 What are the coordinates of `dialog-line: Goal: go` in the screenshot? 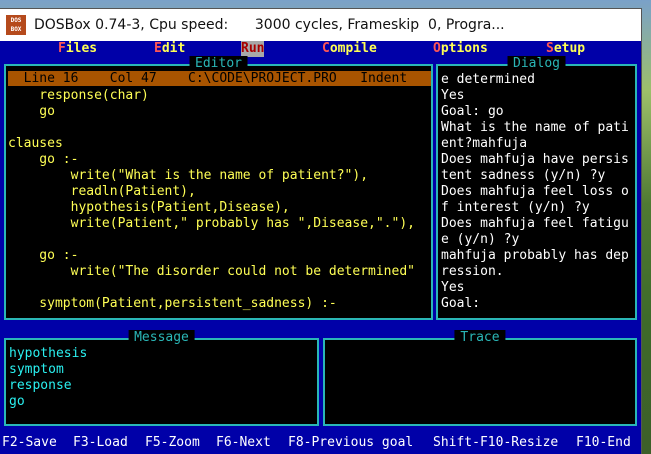 It's located at (472, 111).